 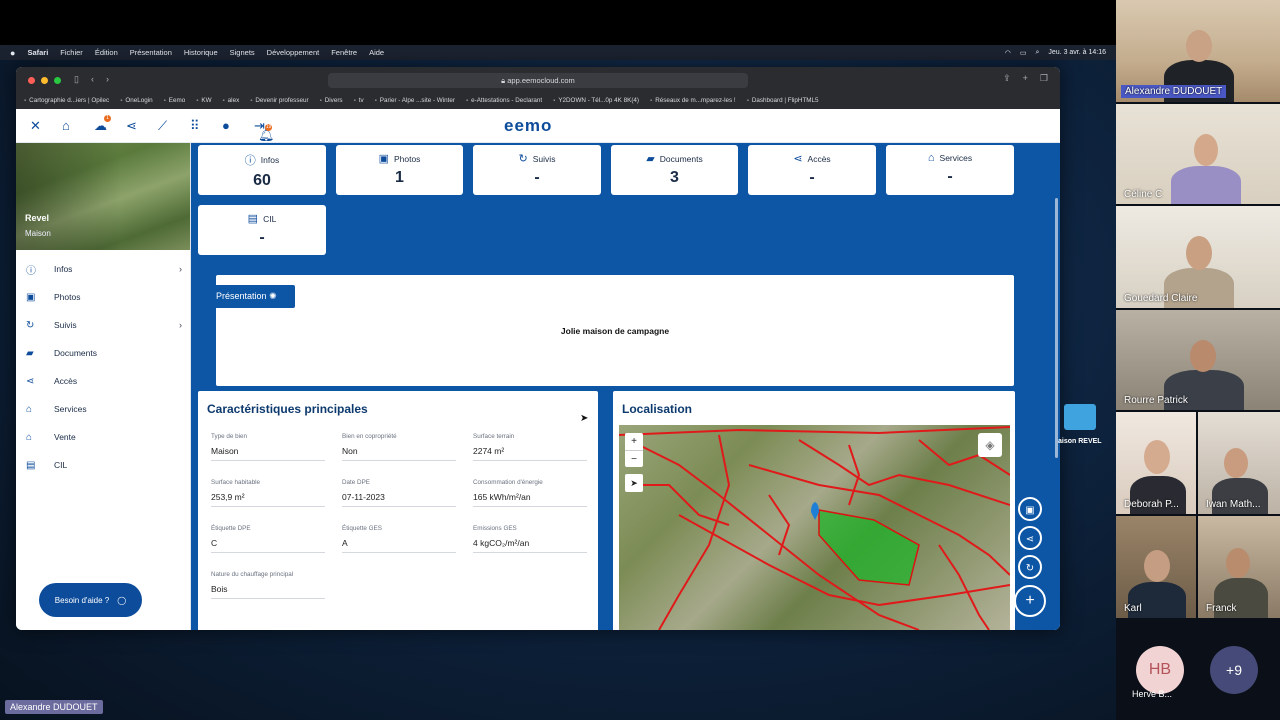 I want to click on property-photo: Revel Maison, so click(x=103, y=196).